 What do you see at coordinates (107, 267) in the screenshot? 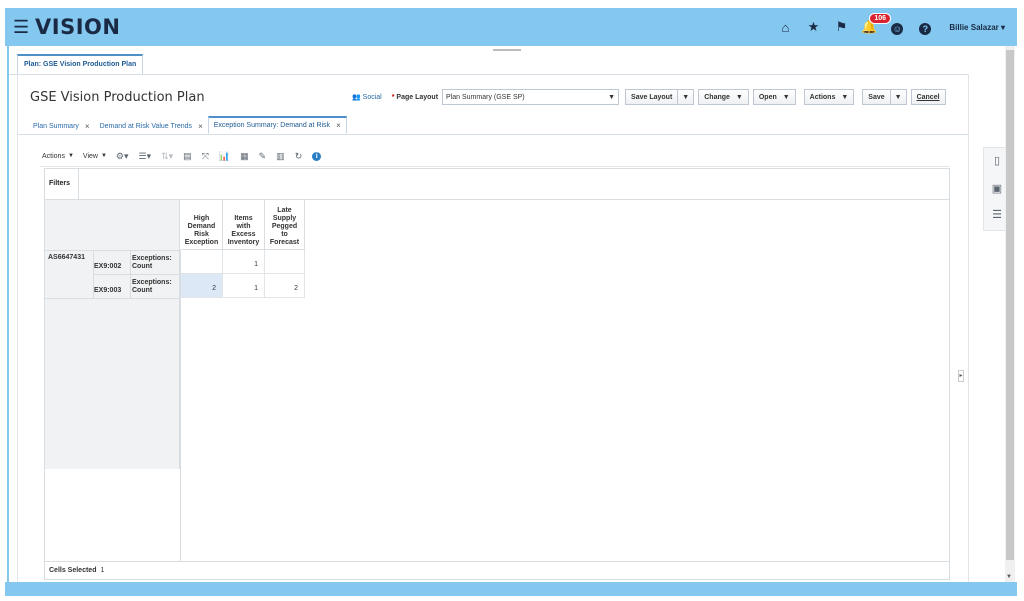
I see `row-exception: EX9:002` at bounding box center [107, 267].